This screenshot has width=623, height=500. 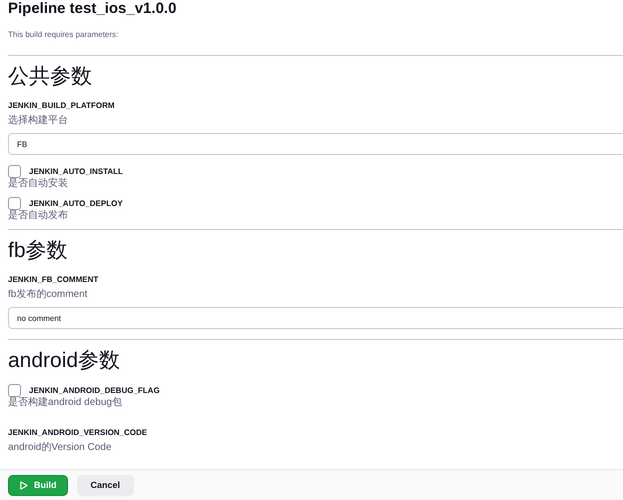 What do you see at coordinates (38, 184) in the screenshot?
I see `parameter-description: 是否自动安装` at bounding box center [38, 184].